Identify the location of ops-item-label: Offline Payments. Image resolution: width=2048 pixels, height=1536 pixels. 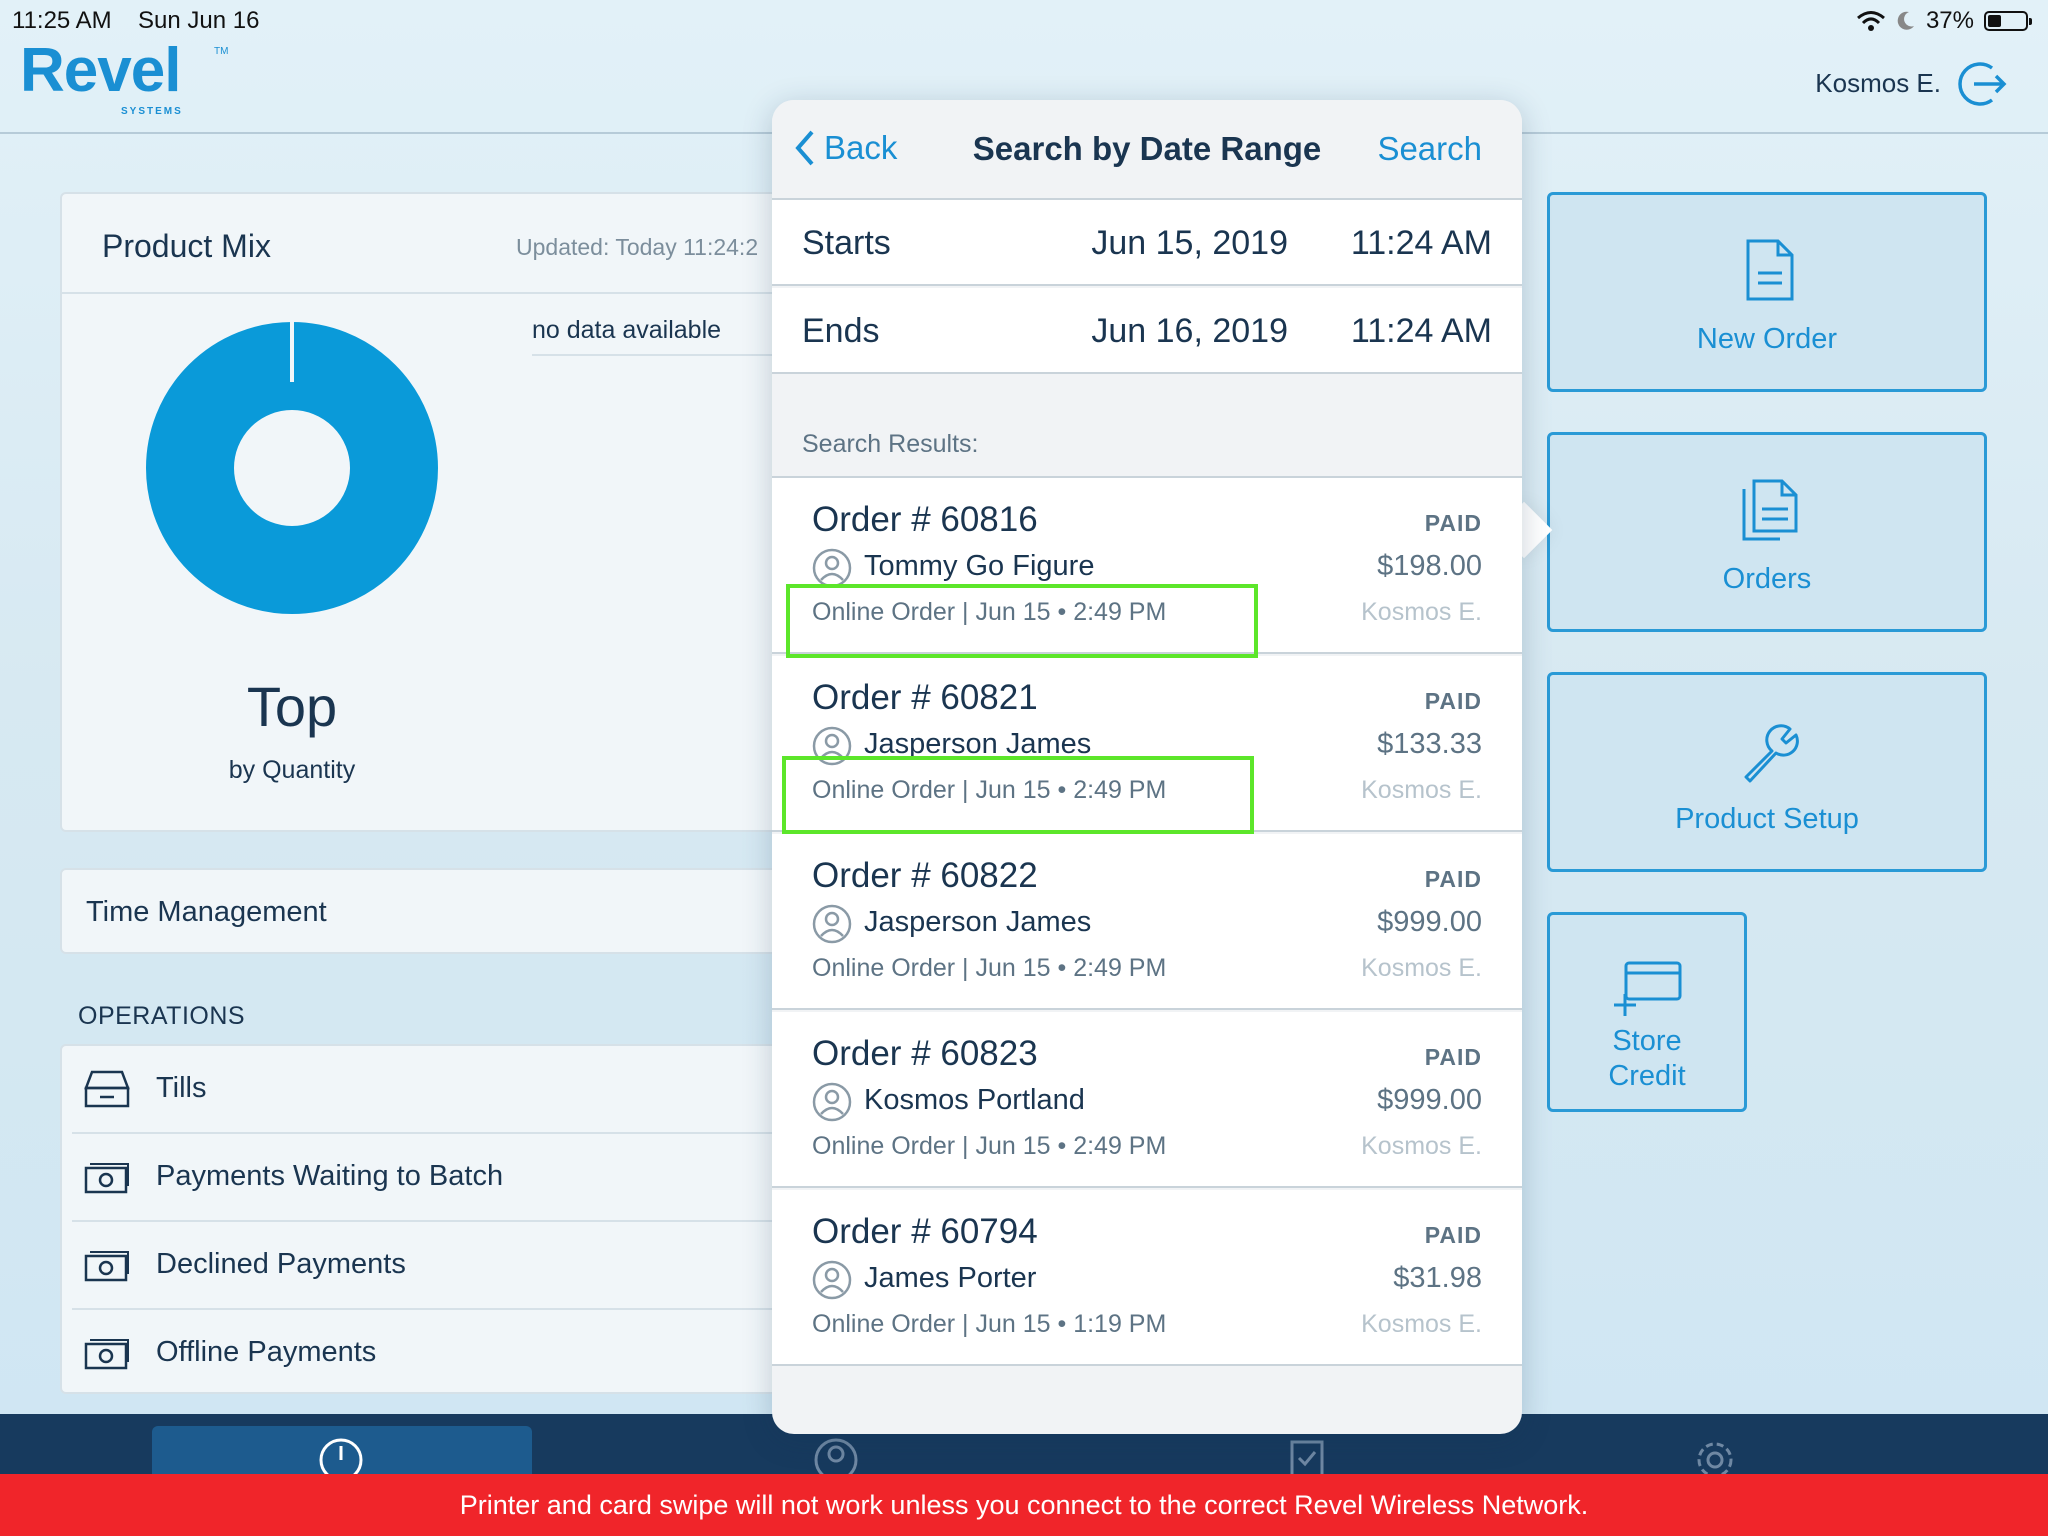
(266, 1352).